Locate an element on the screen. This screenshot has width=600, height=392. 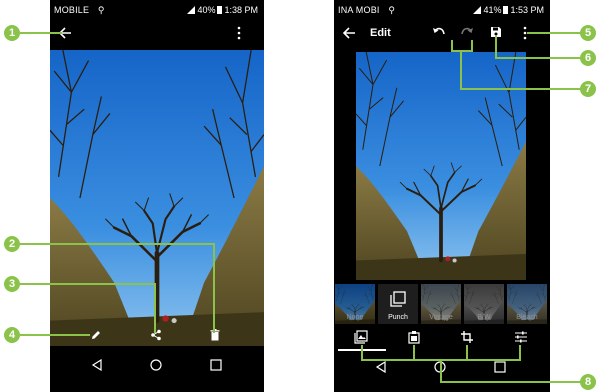
filter-label: Punch is located at coordinates (398, 317).